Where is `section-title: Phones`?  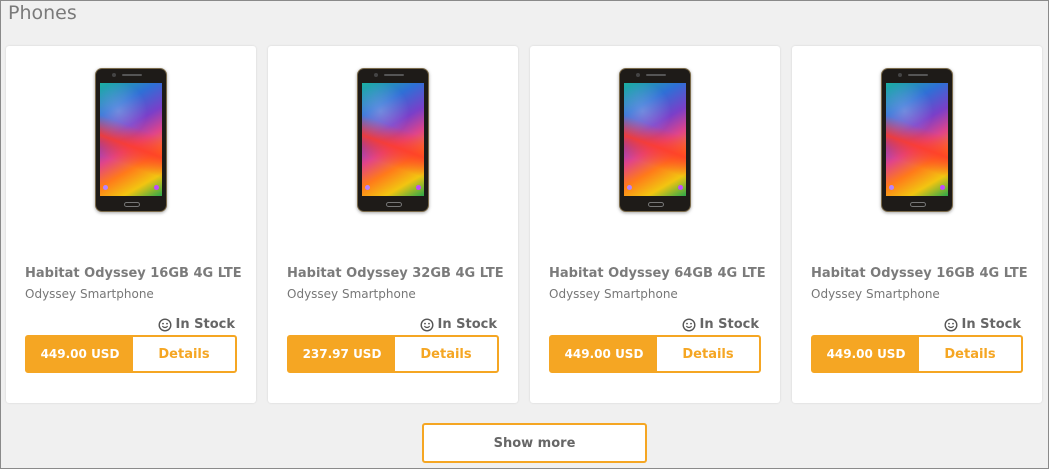 section-title: Phones is located at coordinates (42, 13).